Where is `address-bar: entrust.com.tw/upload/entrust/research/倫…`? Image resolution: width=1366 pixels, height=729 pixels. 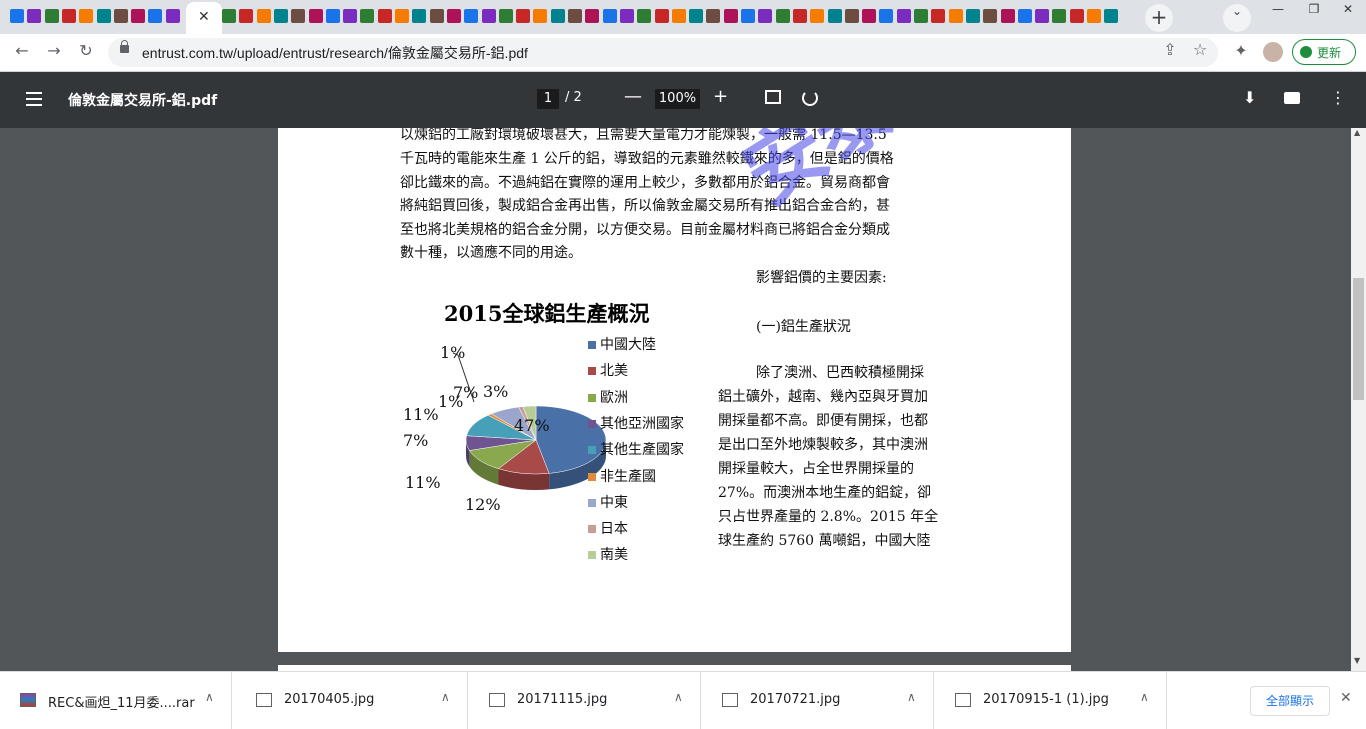
address-bar: entrust.com.tw/upload/entrust/research/倫… is located at coordinates (663, 52).